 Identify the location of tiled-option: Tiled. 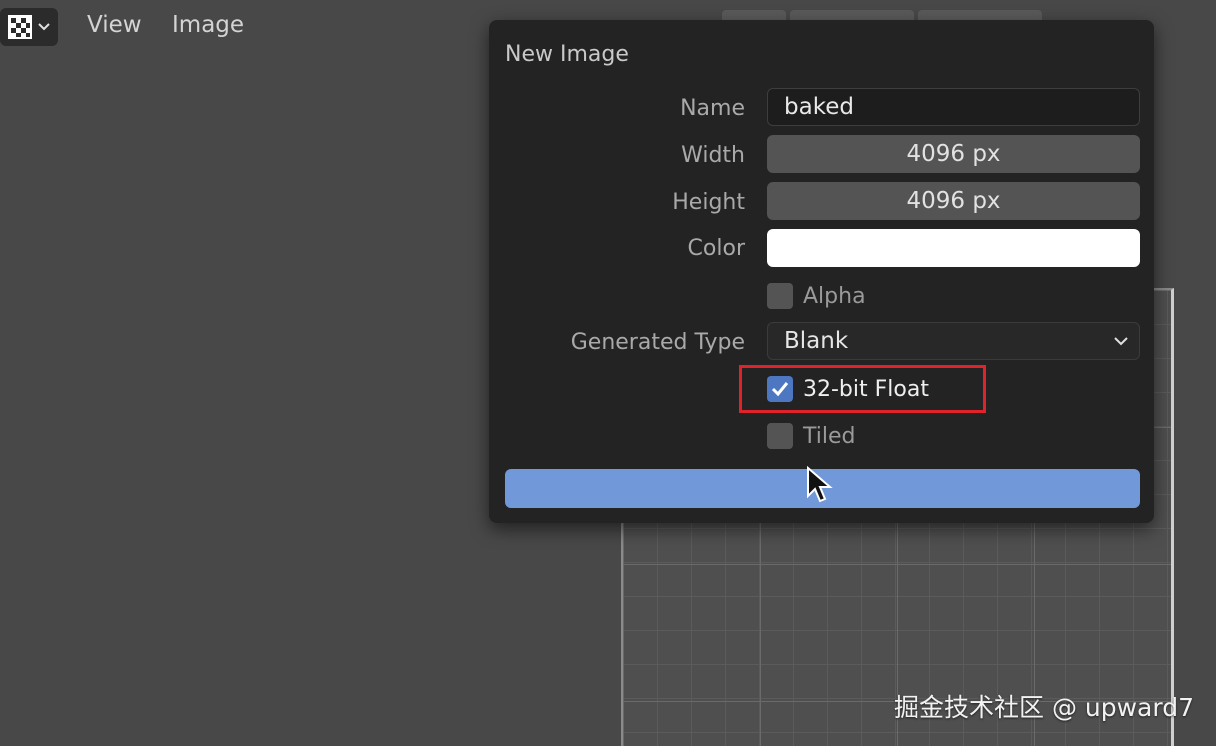
(811, 436).